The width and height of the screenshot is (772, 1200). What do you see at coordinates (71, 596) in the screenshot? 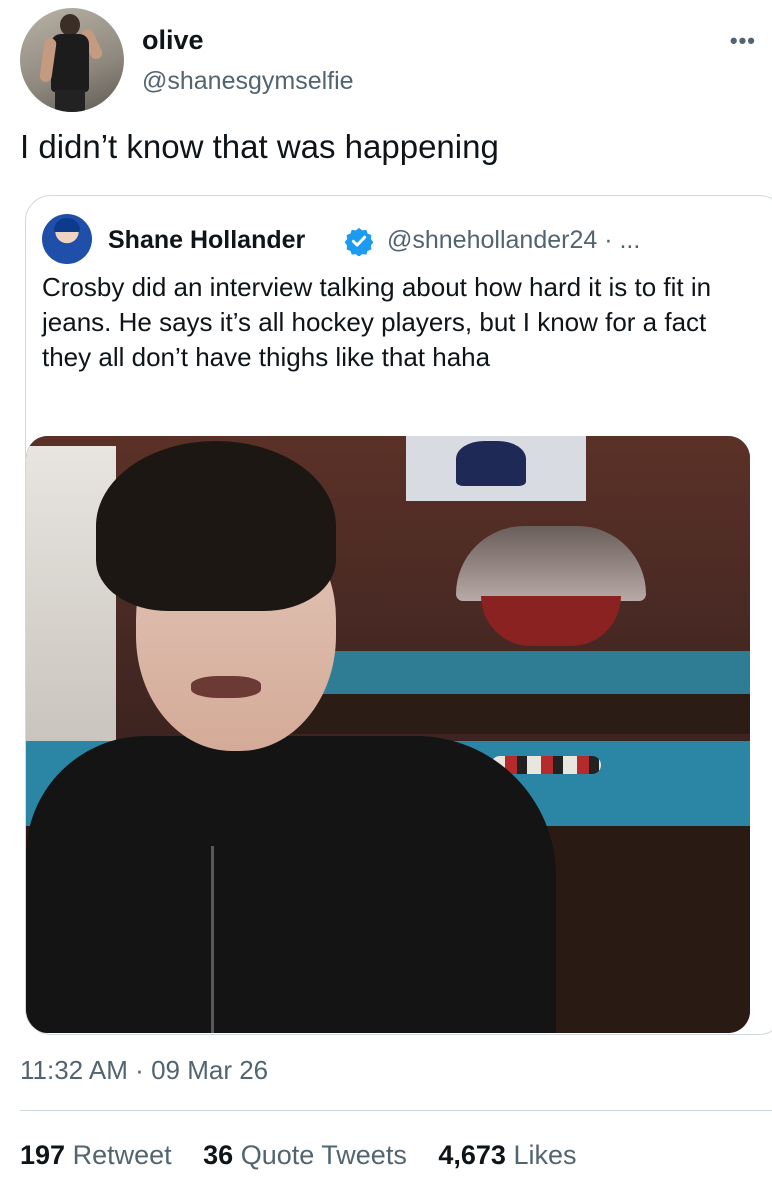
I see `image-window` at bounding box center [71, 596].